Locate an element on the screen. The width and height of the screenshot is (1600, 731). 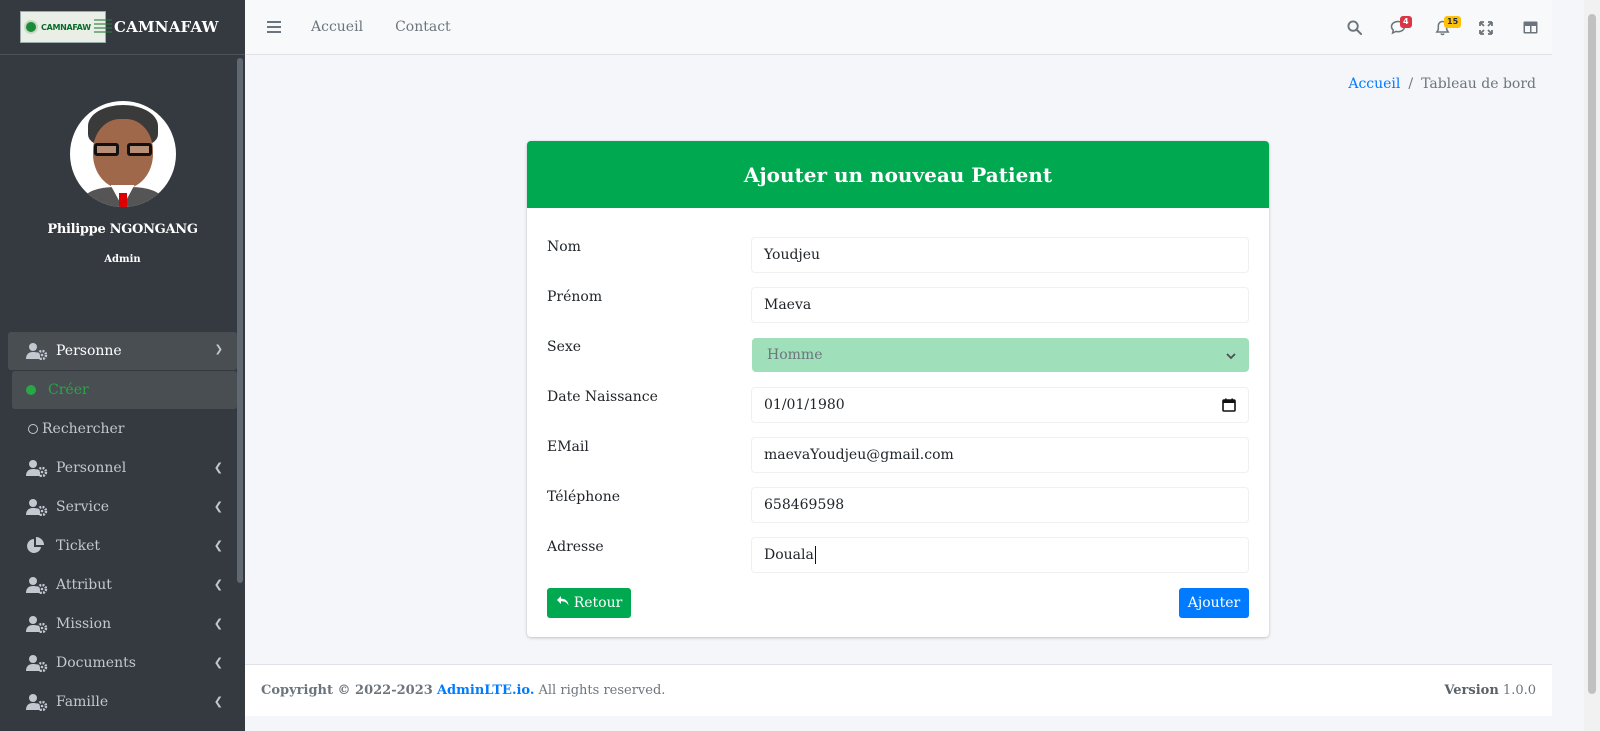
sidebar-item-label: Ticket is located at coordinates (78, 546).